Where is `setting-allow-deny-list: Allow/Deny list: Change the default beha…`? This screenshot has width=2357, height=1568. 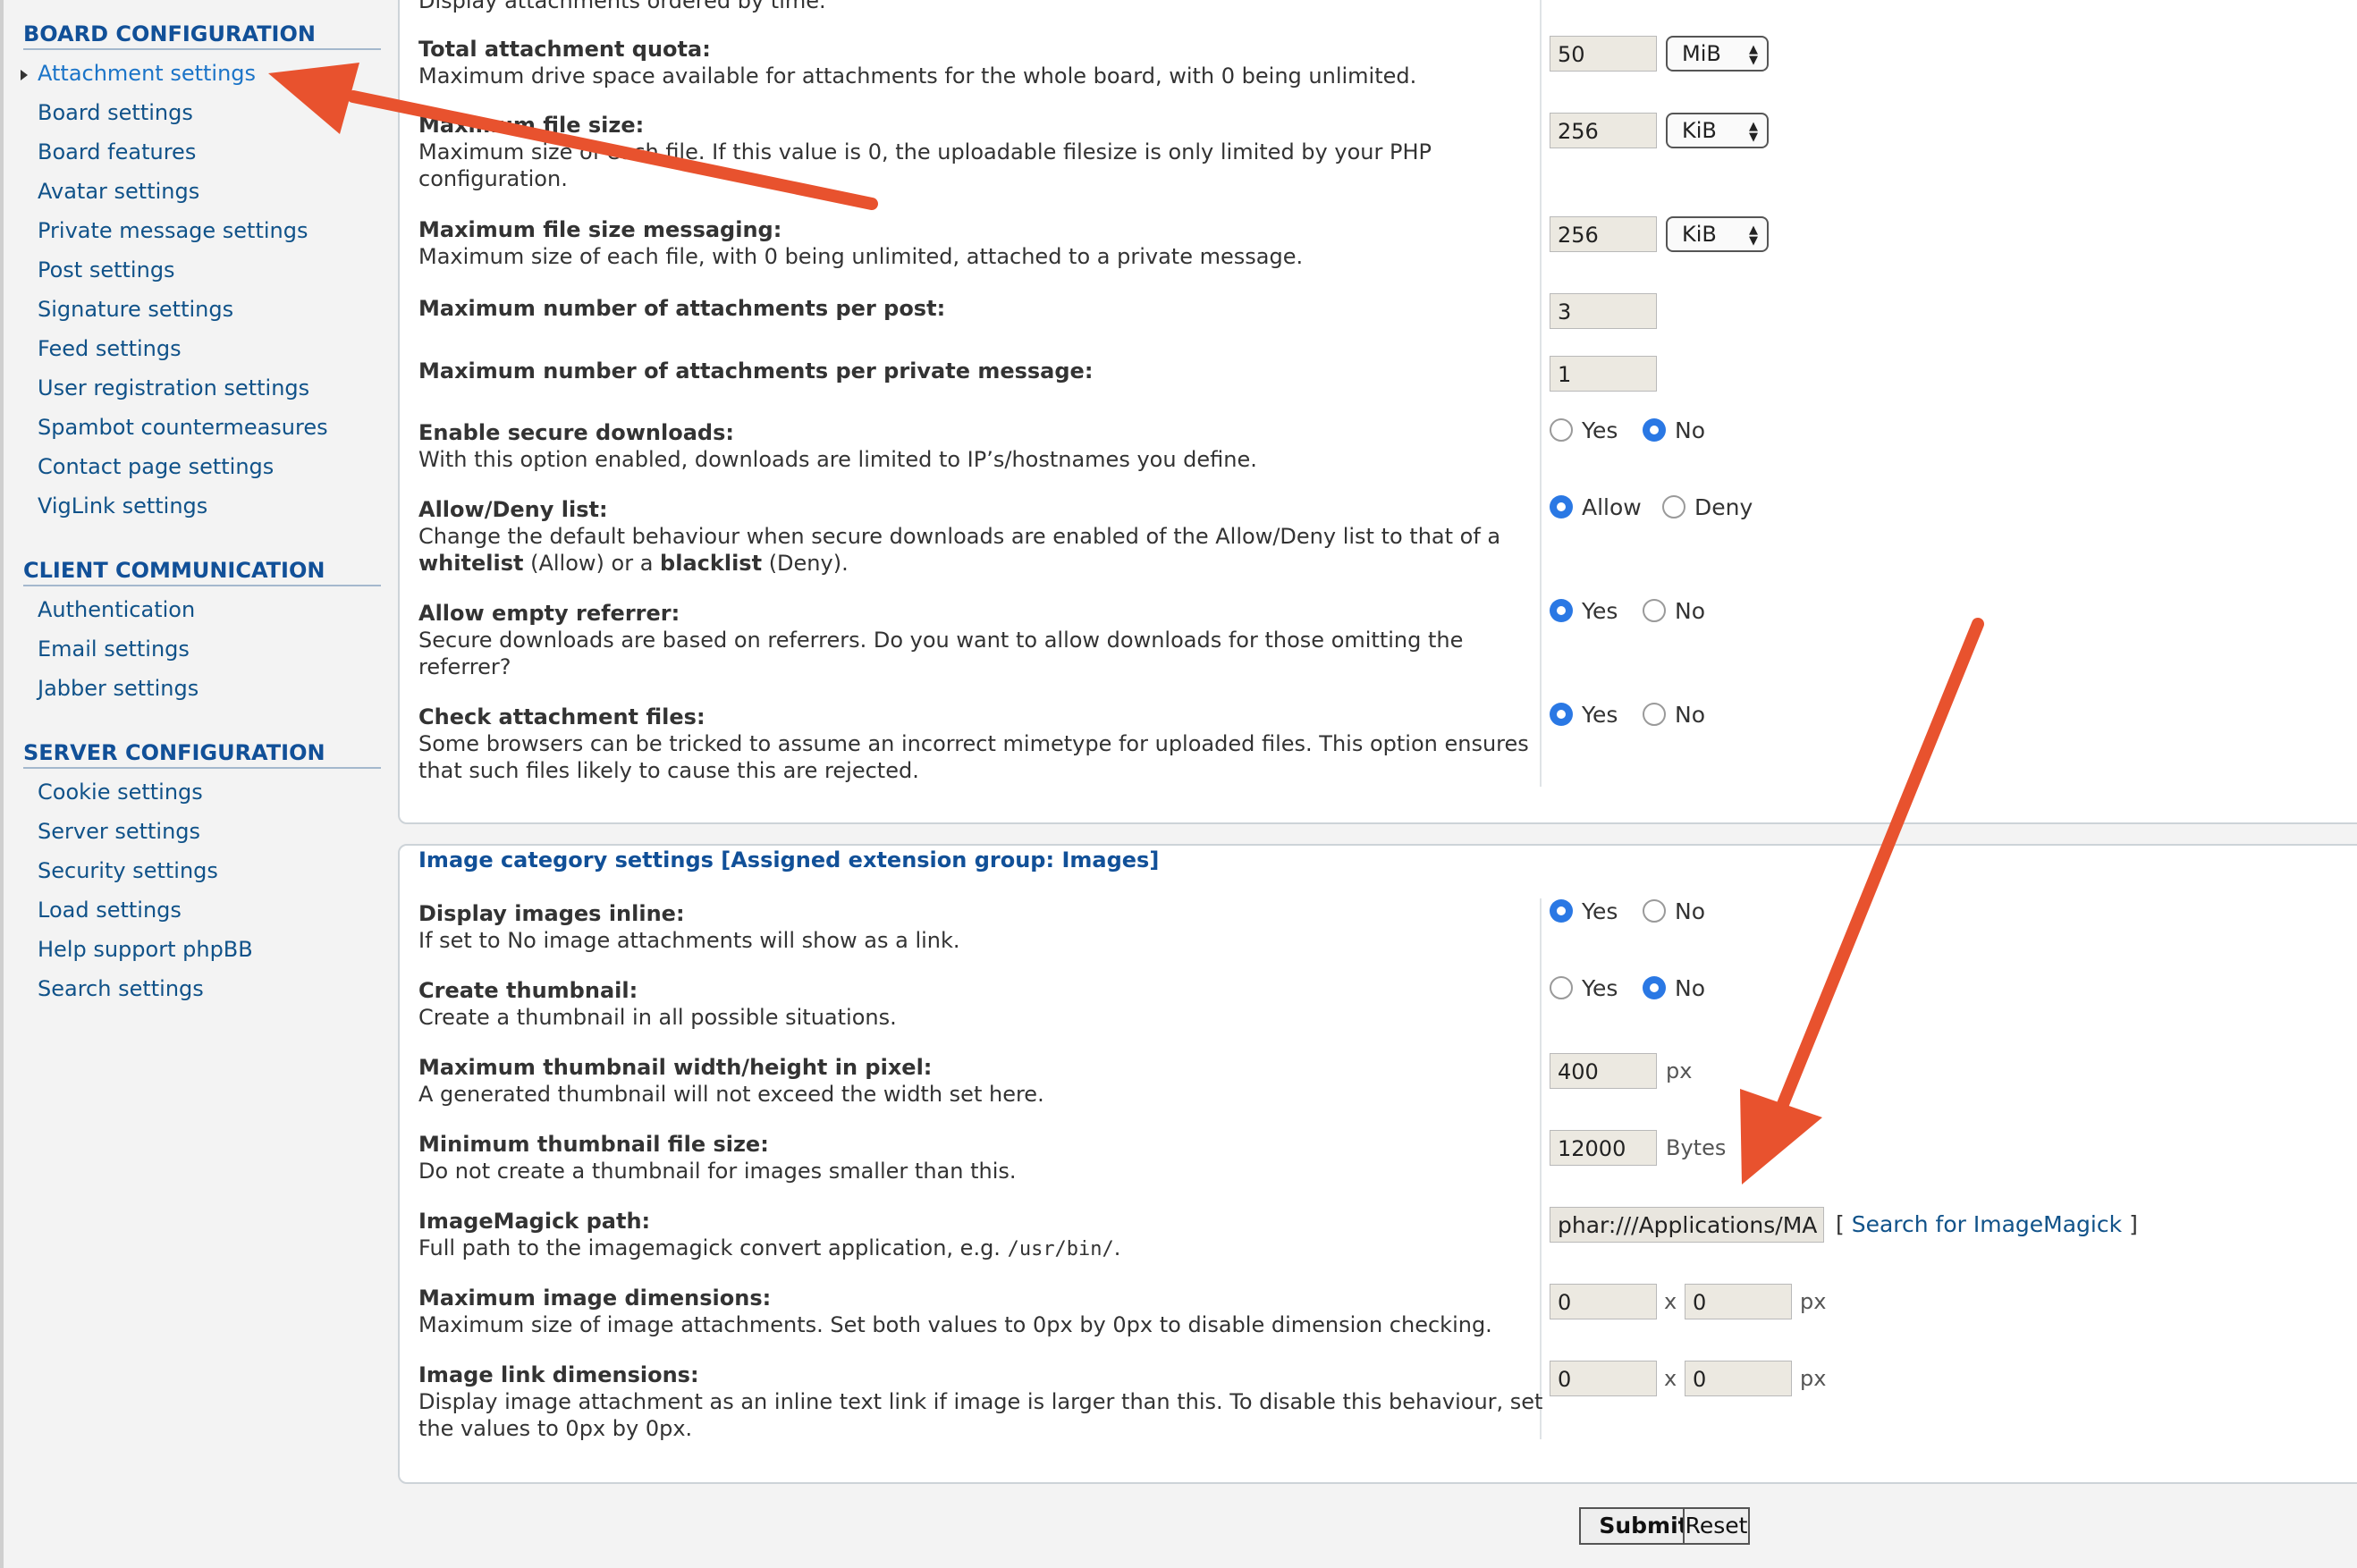 setting-allow-deny-list: Allow/Deny list: Change the default beha… is located at coordinates (981, 536).